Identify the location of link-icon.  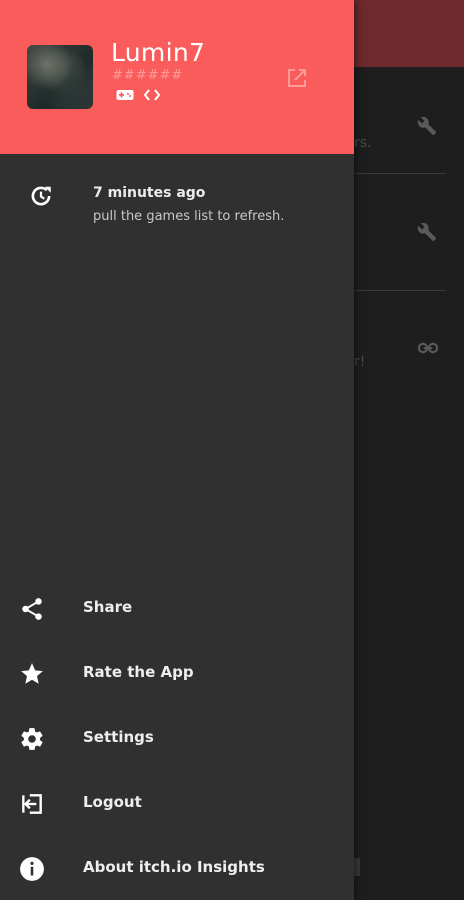
(428, 348).